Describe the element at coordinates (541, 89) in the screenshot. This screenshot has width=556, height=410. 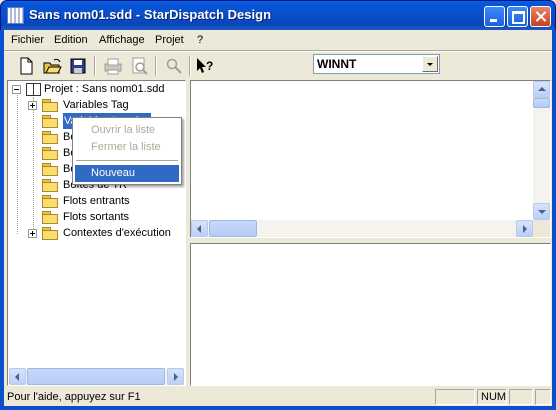
I see `scroll-up-button` at that location.